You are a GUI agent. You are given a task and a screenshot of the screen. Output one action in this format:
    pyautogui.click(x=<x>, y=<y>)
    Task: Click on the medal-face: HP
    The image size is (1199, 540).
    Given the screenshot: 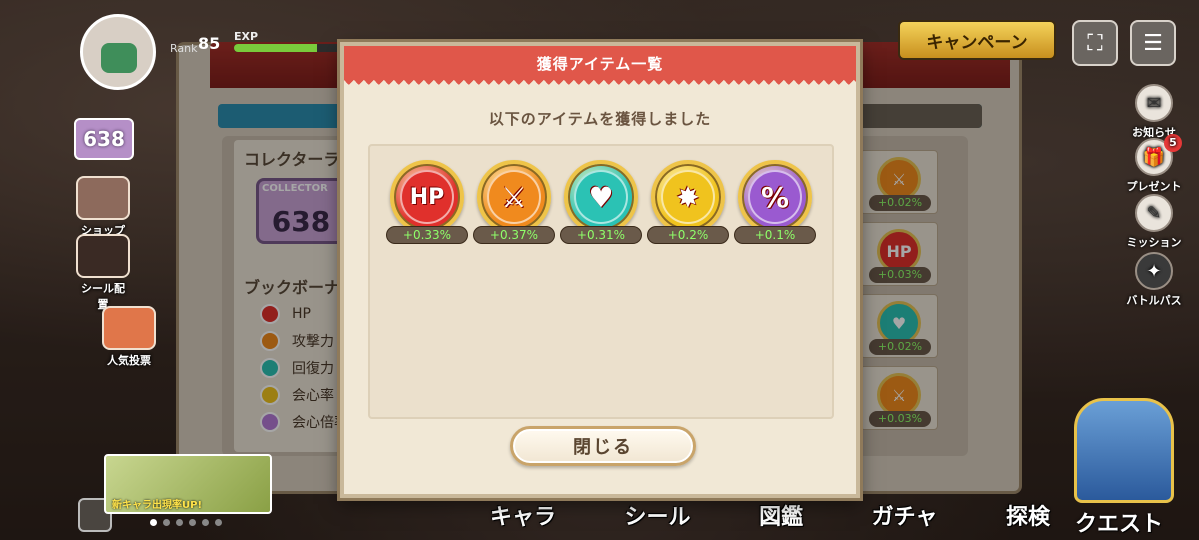 What is the action you would take?
    pyautogui.click(x=427, y=197)
    